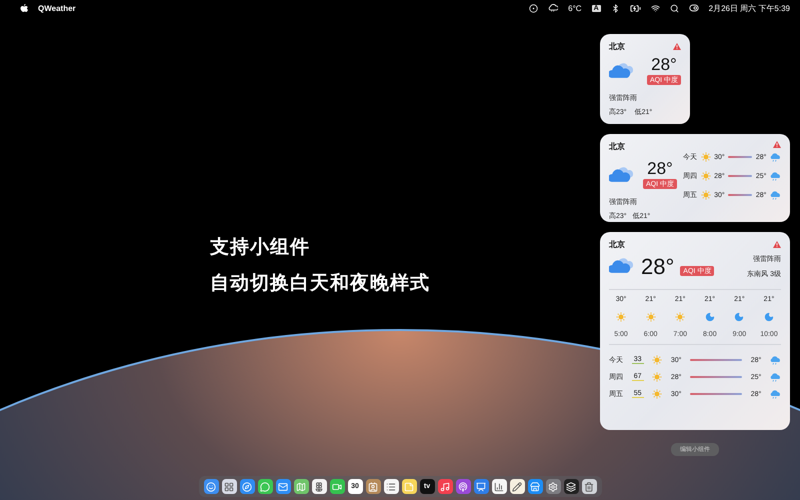 The image size is (800, 500). What do you see at coordinates (674, 8) in the screenshot?
I see `search-icon` at bounding box center [674, 8].